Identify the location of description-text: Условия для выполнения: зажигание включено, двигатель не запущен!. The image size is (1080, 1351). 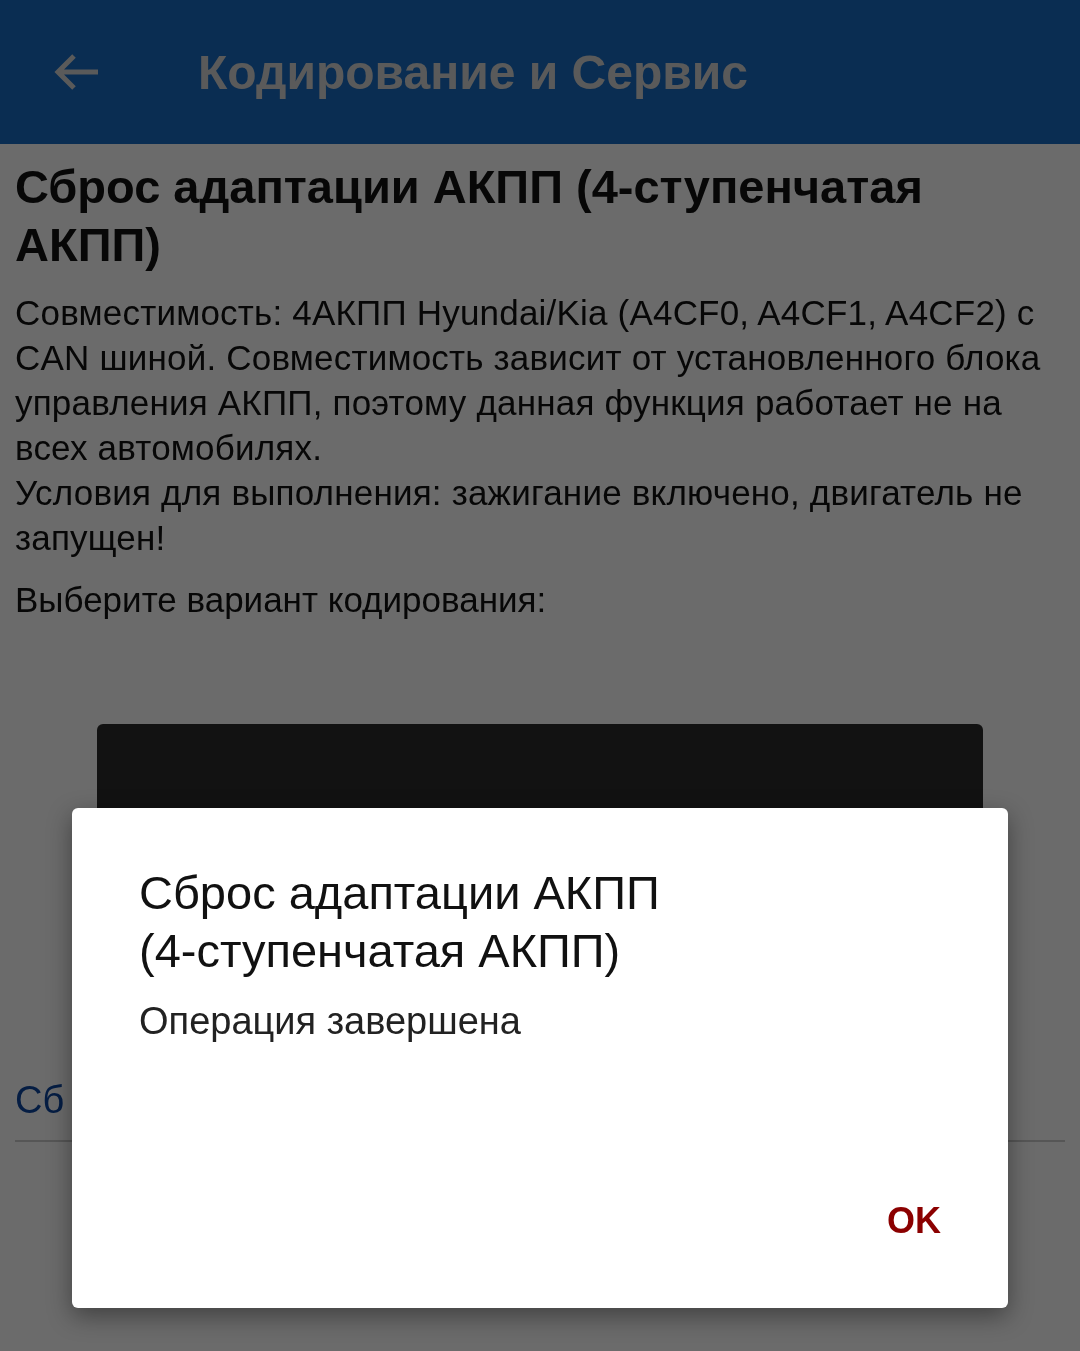
(519, 515).